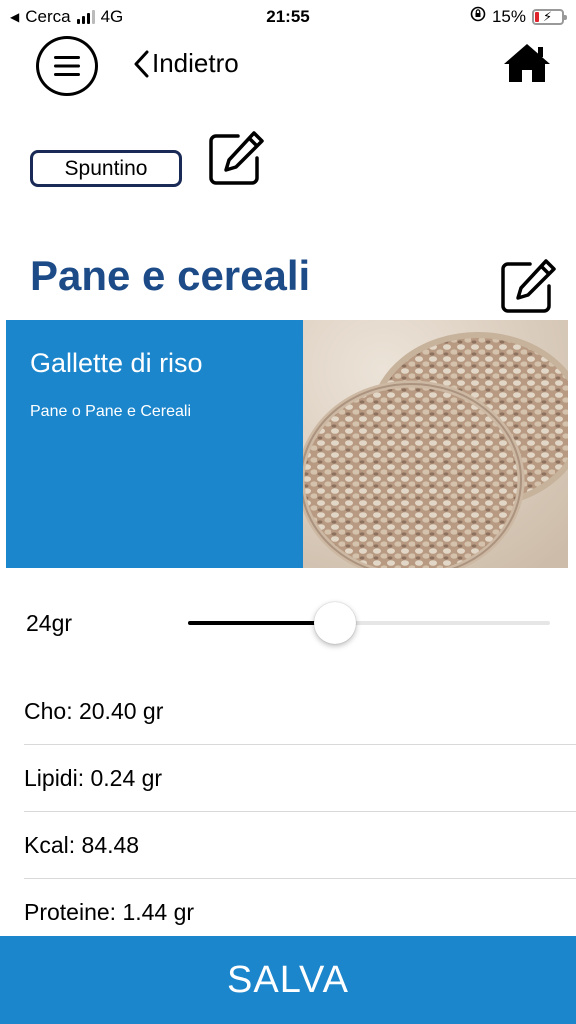 This screenshot has width=576, height=1024. What do you see at coordinates (195, 63) in the screenshot?
I see `back-label: Indietro` at bounding box center [195, 63].